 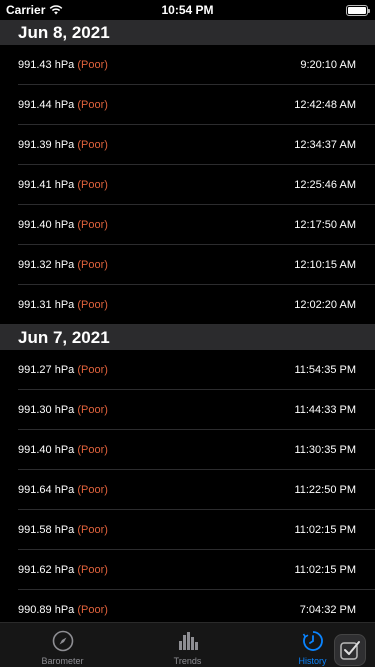 I want to click on tab-bar: Barometer Trends History, so click(x=187, y=644).